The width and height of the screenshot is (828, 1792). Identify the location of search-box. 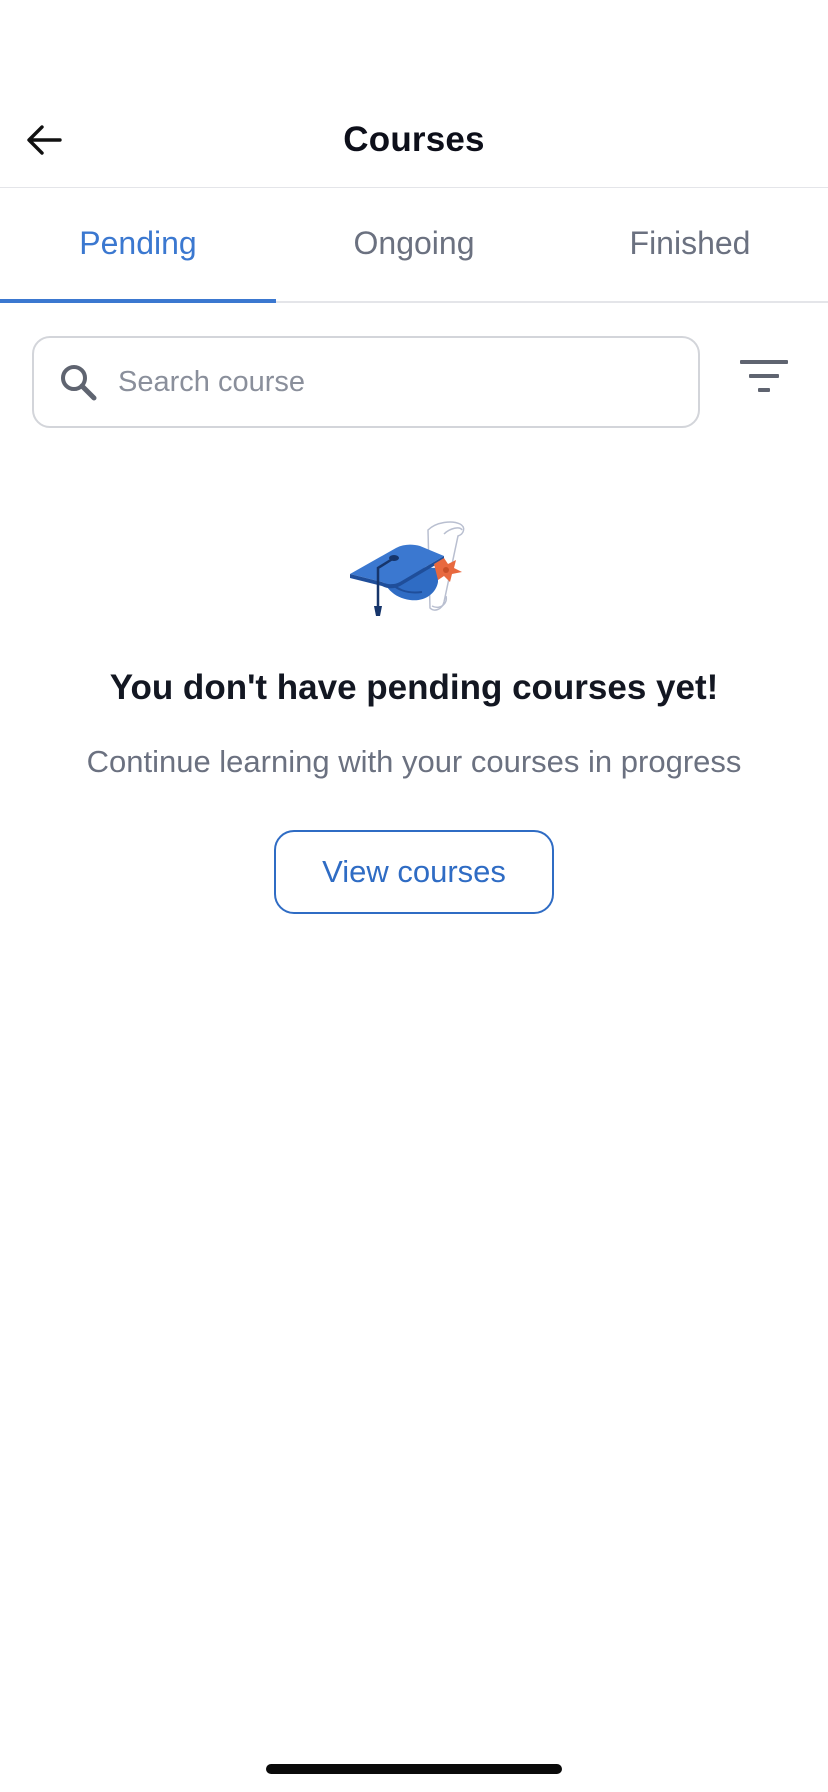
(366, 382).